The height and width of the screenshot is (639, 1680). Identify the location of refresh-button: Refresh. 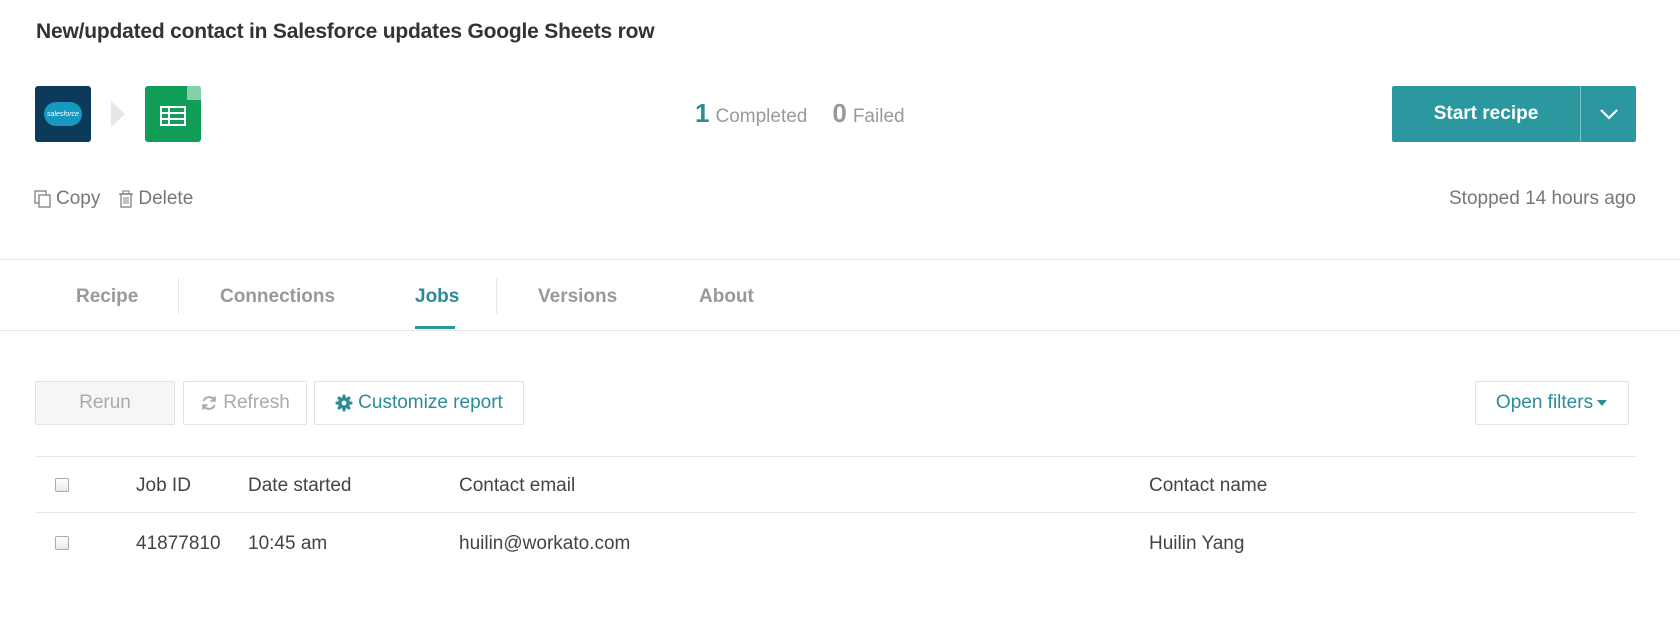
(245, 403).